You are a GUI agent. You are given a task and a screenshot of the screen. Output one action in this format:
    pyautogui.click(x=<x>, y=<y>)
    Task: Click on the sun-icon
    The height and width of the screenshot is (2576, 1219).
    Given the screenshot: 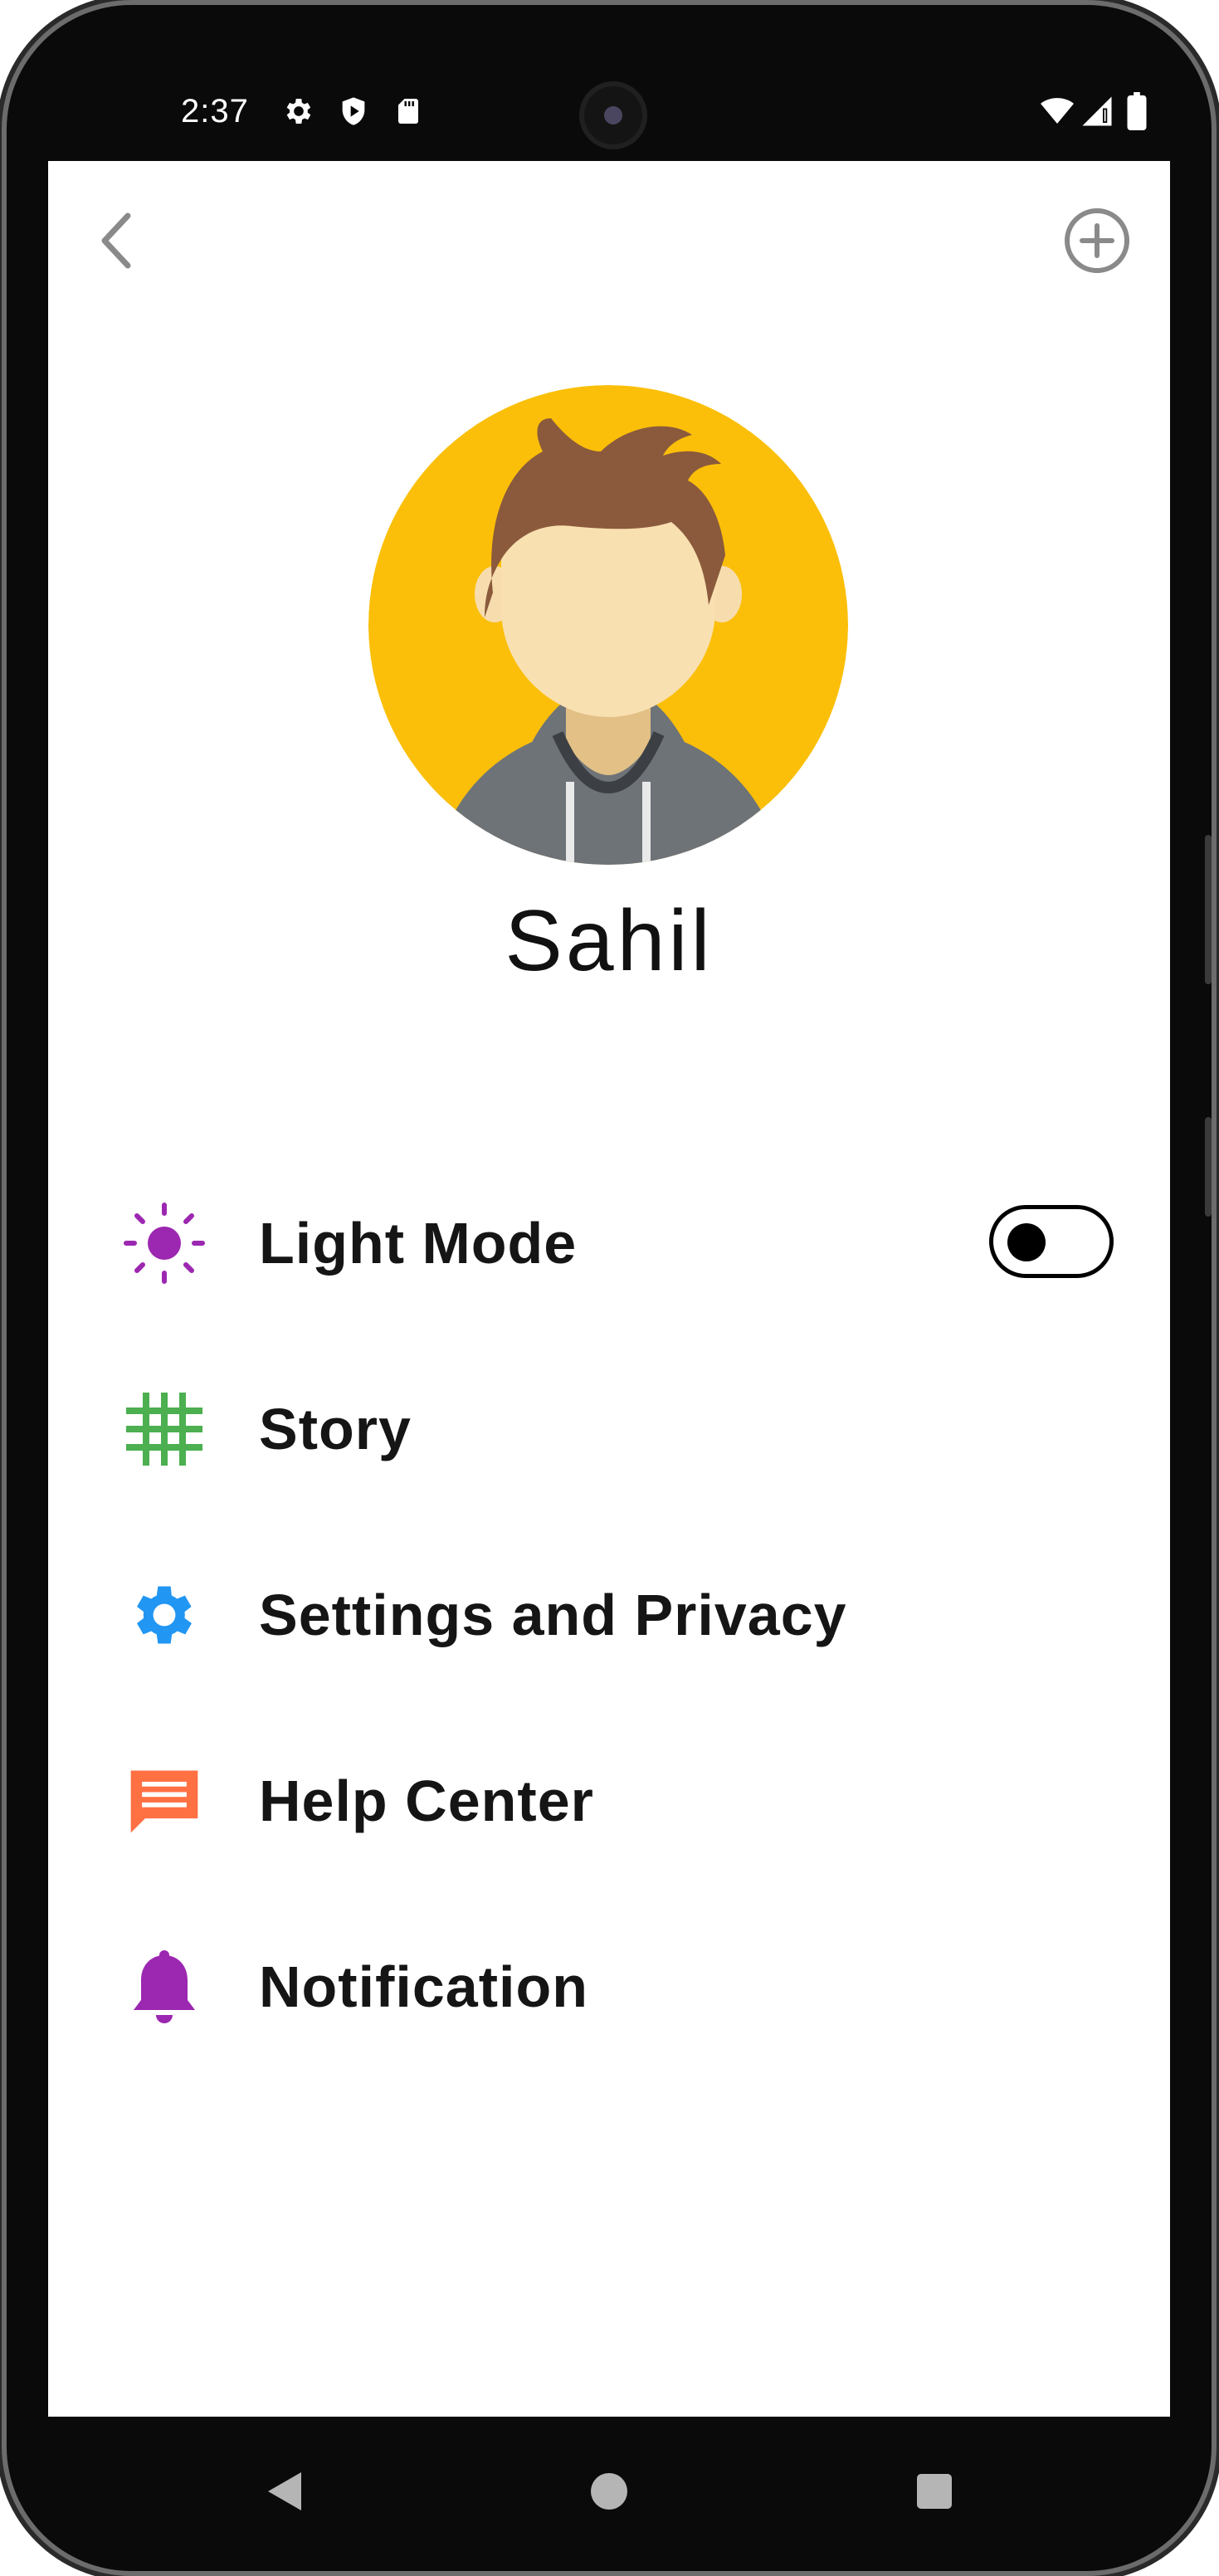 What is the action you would take?
    pyautogui.click(x=165, y=1243)
    